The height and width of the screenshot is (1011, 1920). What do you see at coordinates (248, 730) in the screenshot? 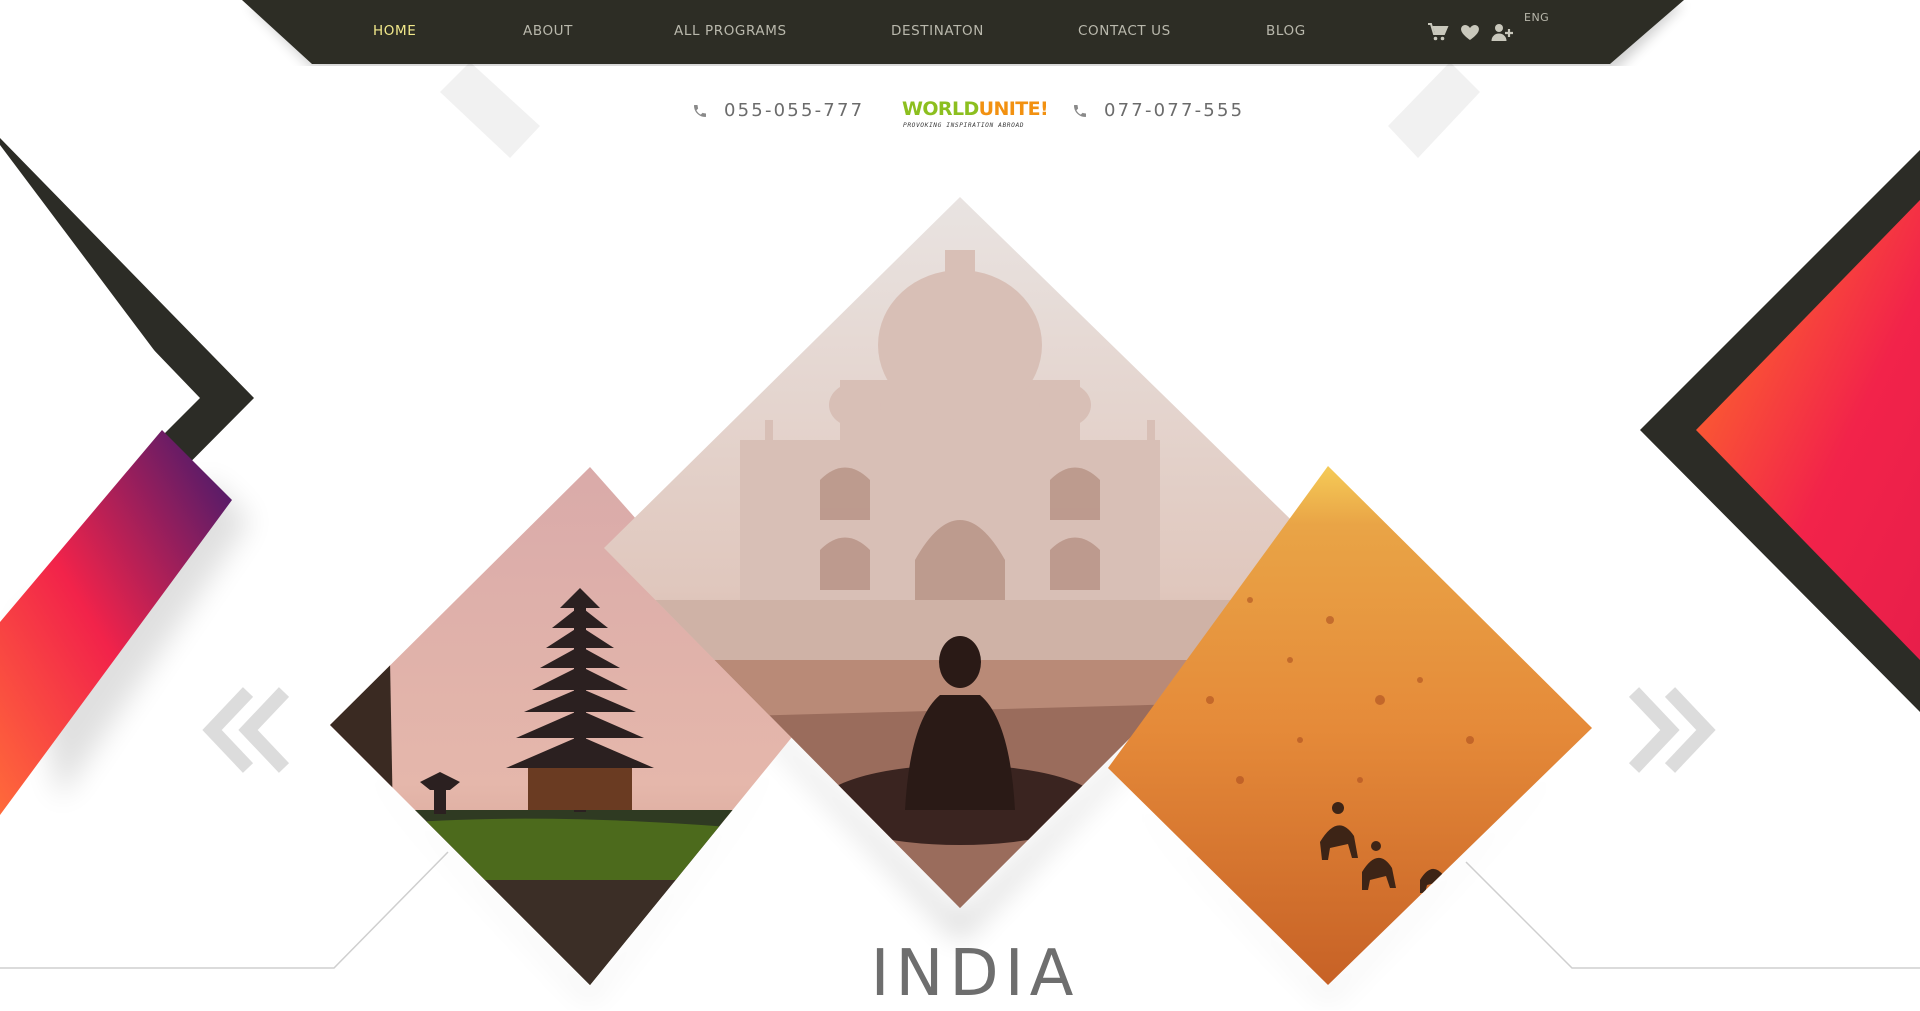
I see `double-chevron-left-icon` at bounding box center [248, 730].